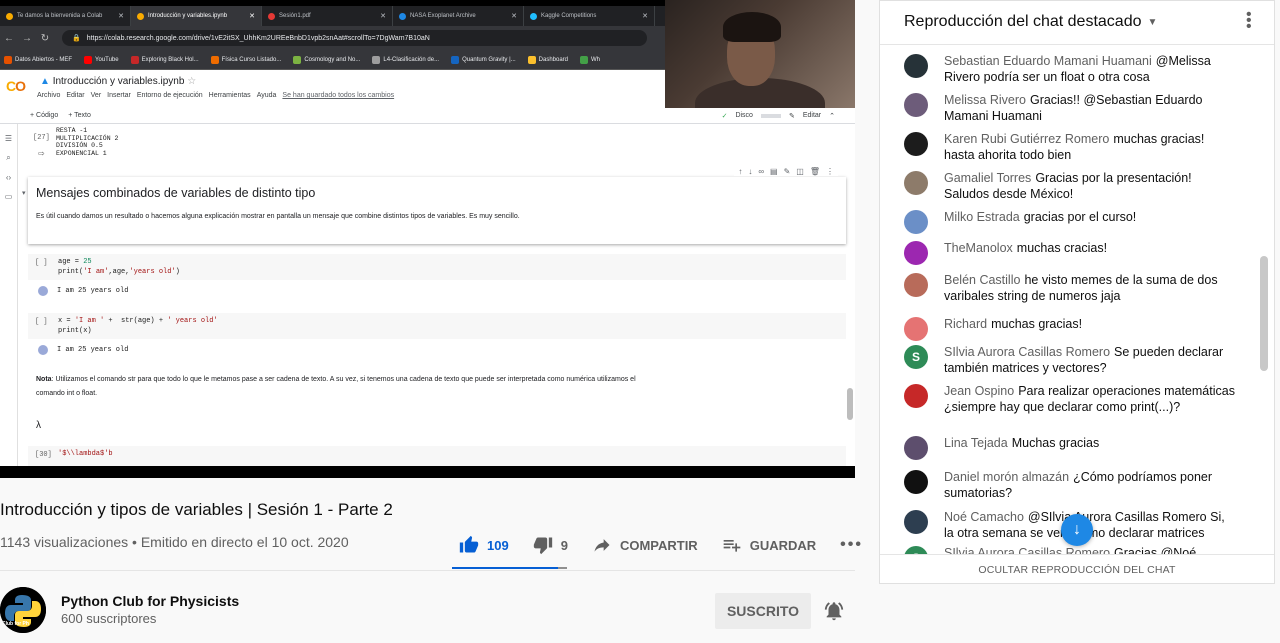  I want to click on cell-toolbar: ↑ ↓ ∞ ▤ ✎ ◫ 🗑 ⋮, so click(786, 171).